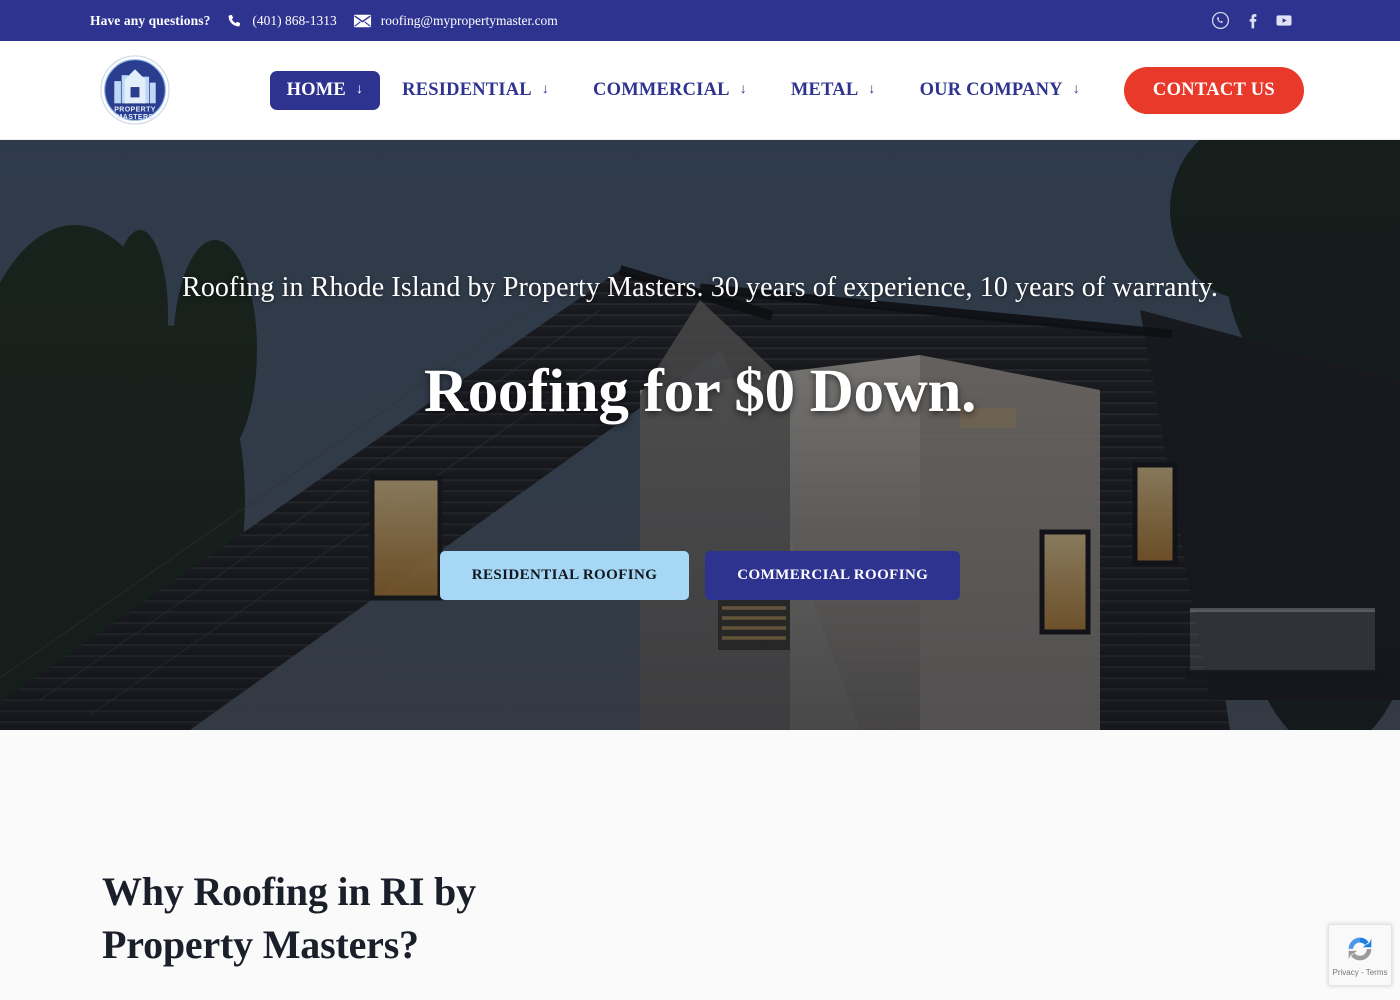  Describe the element at coordinates (150, 20) in the screenshot. I see `top-question-text: Have any questions?` at that location.